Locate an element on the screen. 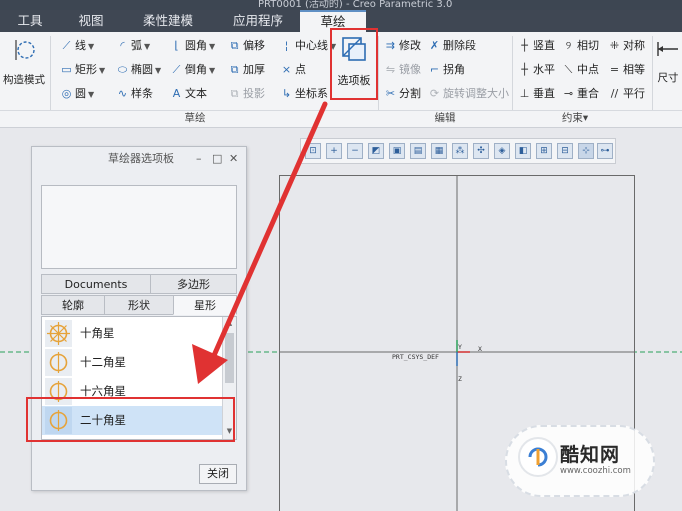  watermark-logo is located at coordinates (538, 457).